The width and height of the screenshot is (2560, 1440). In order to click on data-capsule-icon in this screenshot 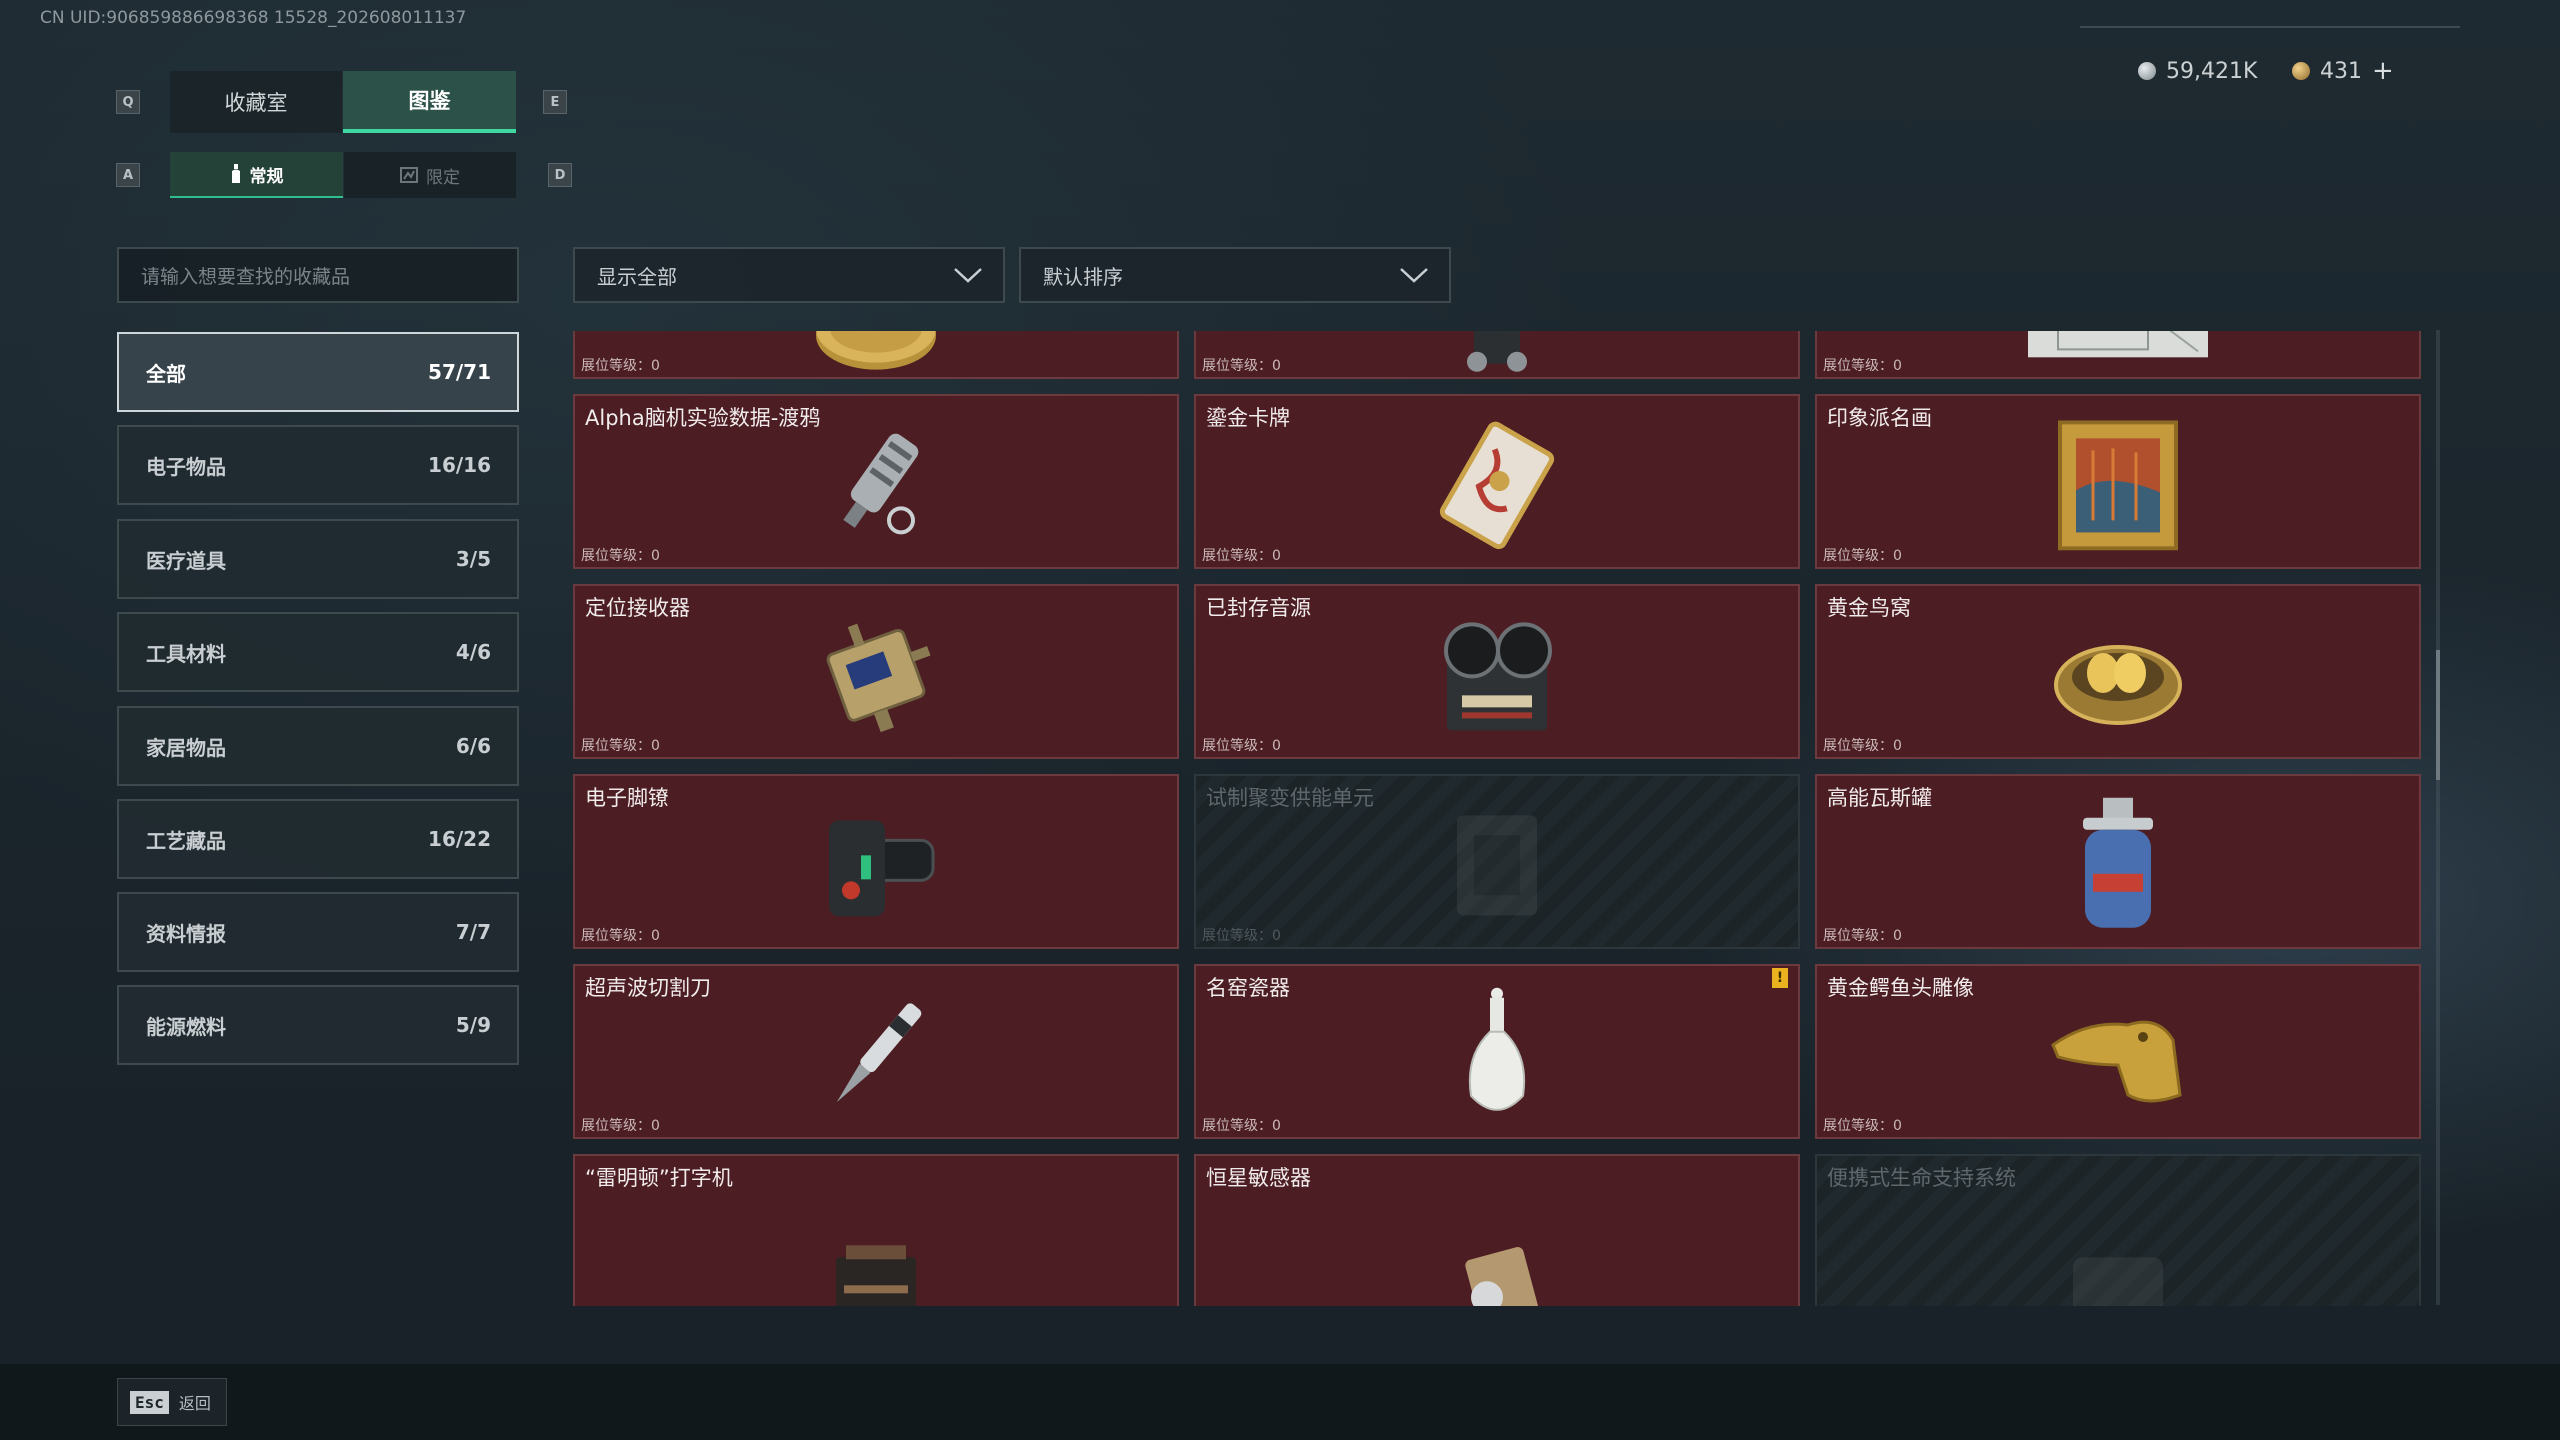, I will do `click(876, 487)`.